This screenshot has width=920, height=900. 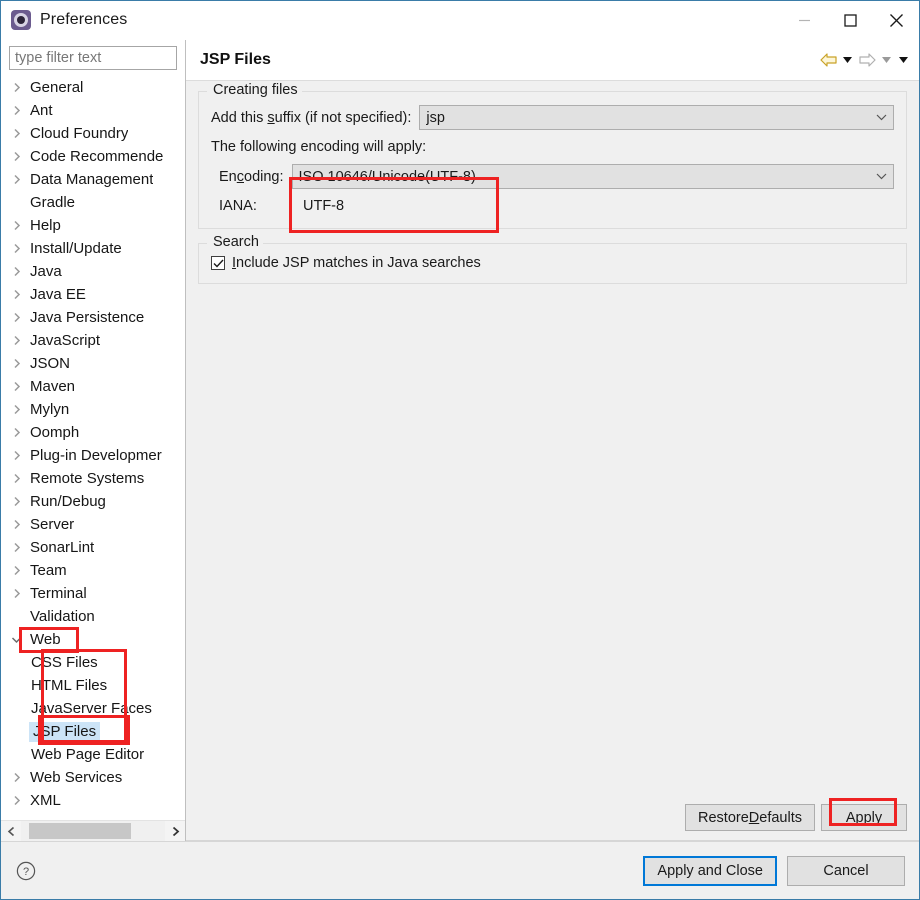 What do you see at coordinates (319, 147) in the screenshot?
I see `encoding-note: The following encoding will apply:` at bounding box center [319, 147].